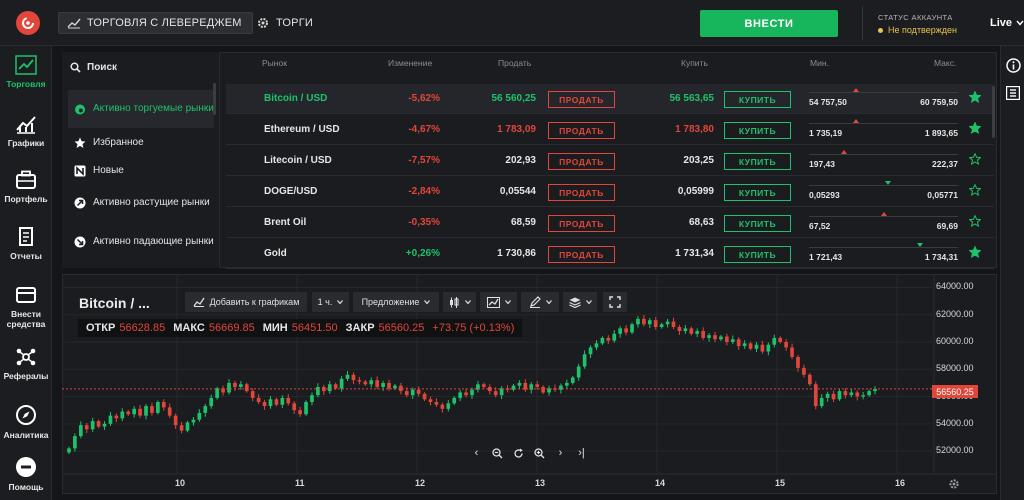 This screenshot has width=1024, height=500. What do you see at coordinates (1007, 23) in the screenshot?
I see `account-mode-select: Live` at bounding box center [1007, 23].